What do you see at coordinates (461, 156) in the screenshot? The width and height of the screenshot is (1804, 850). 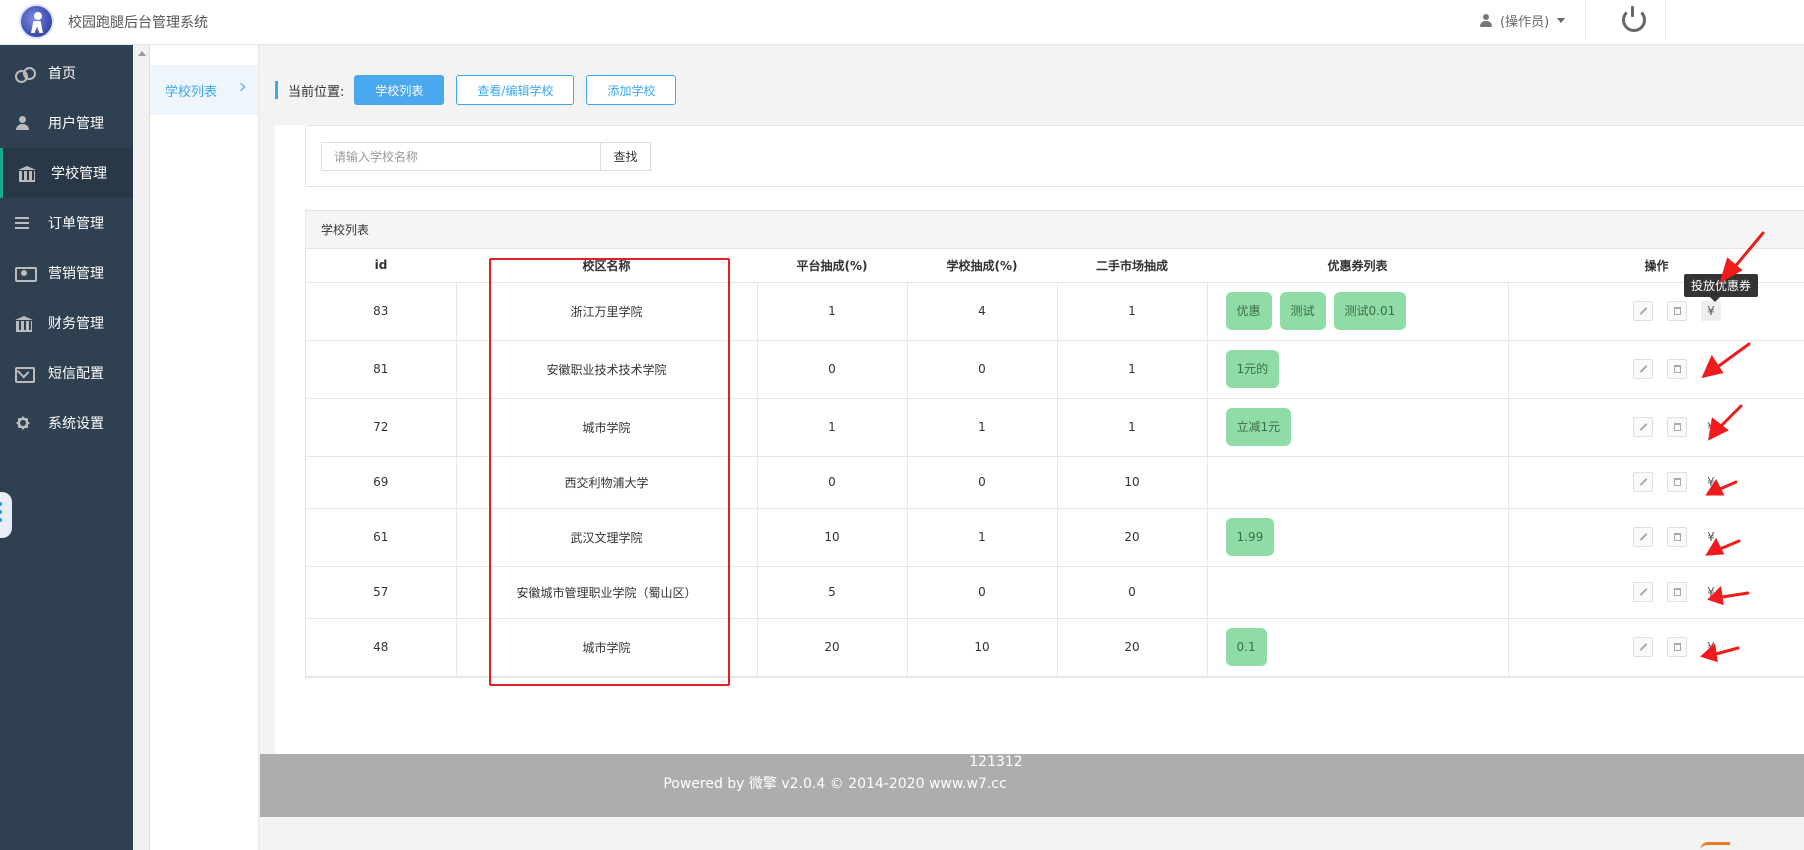 I see `search-input: 请输入学校名称` at bounding box center [461, 156].